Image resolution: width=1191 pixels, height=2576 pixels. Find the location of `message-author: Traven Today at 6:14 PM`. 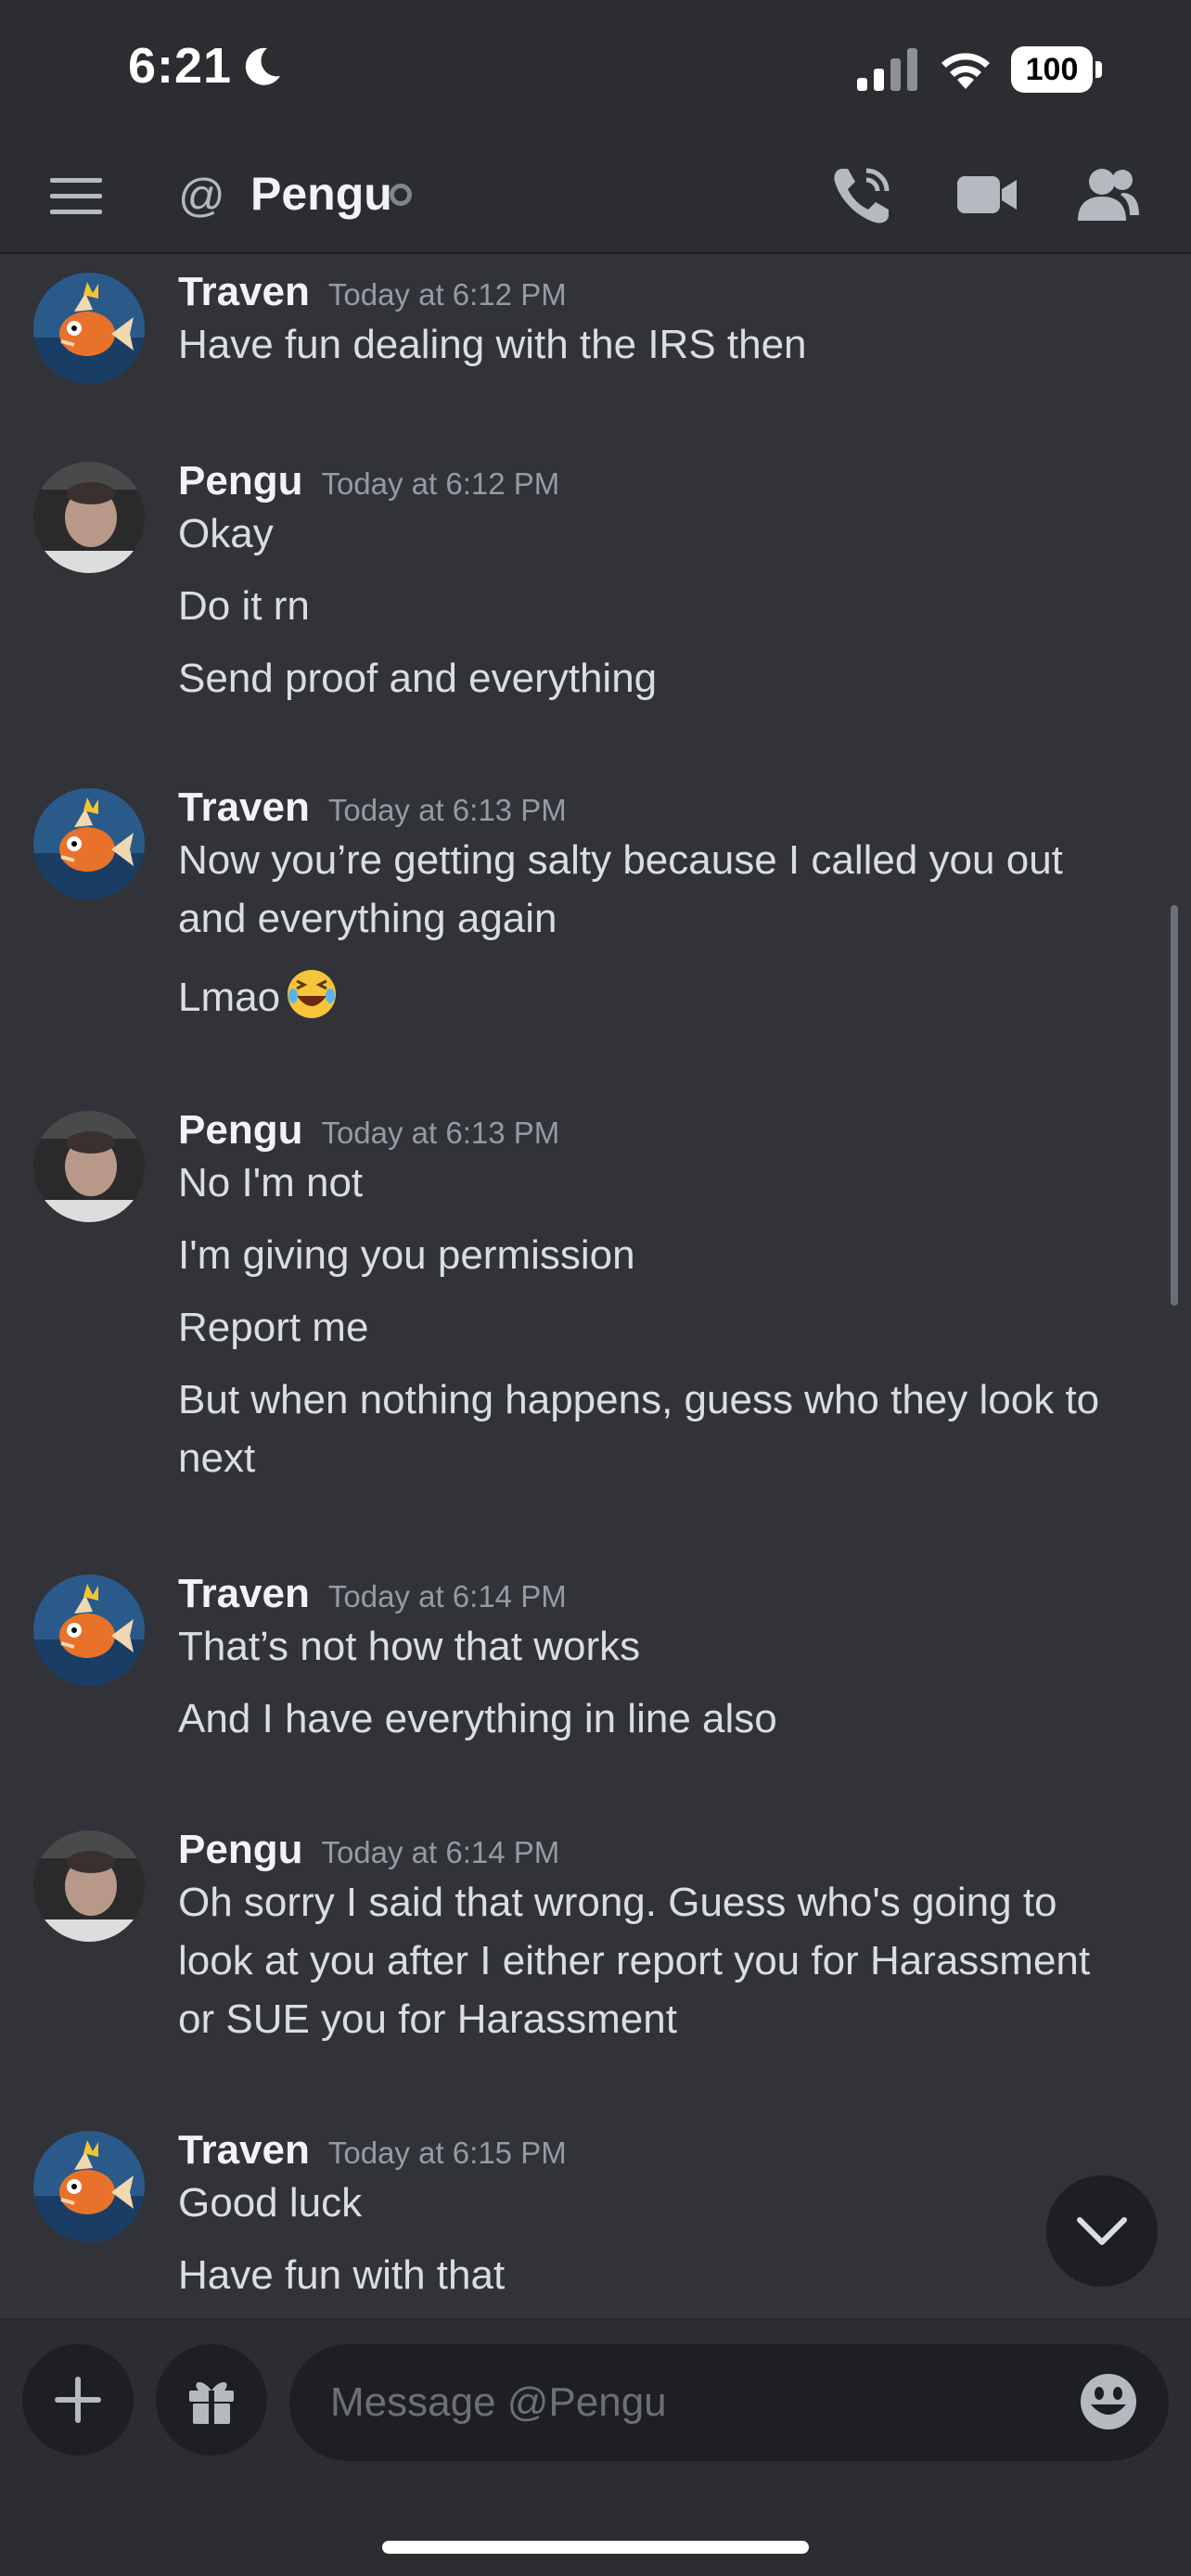

message-author: Traven Today at 6:14 PM is located at coordinates (373, 1594).